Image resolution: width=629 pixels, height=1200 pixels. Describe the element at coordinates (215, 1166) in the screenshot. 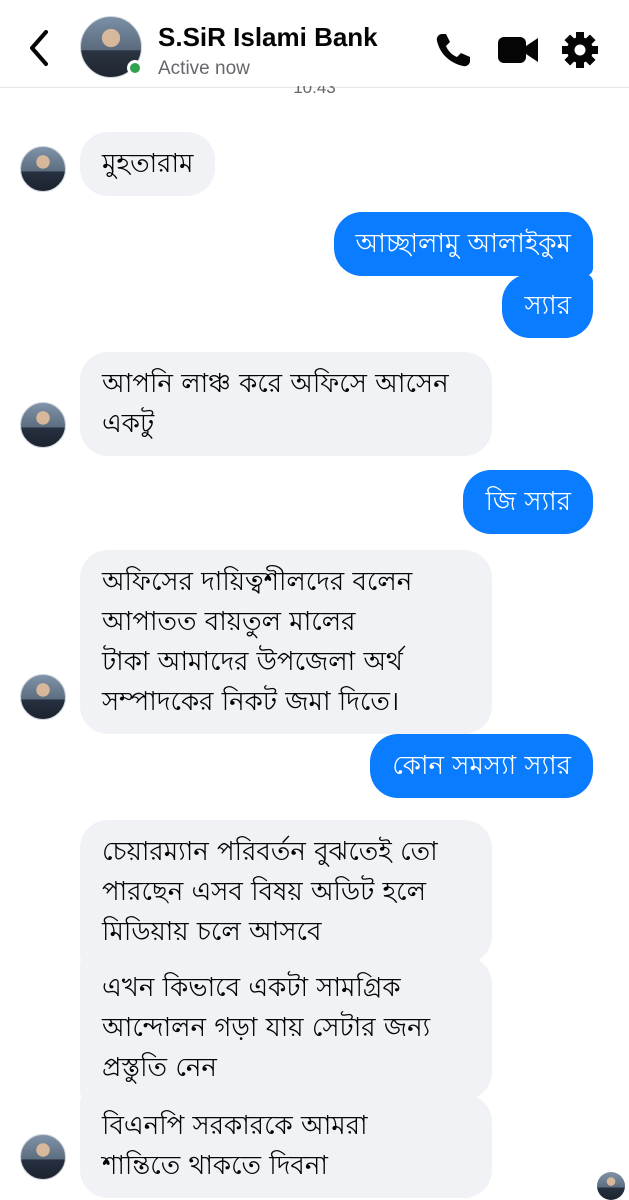

I see `message-line: শান্তিতে থাকতে দিবনা` at that location.